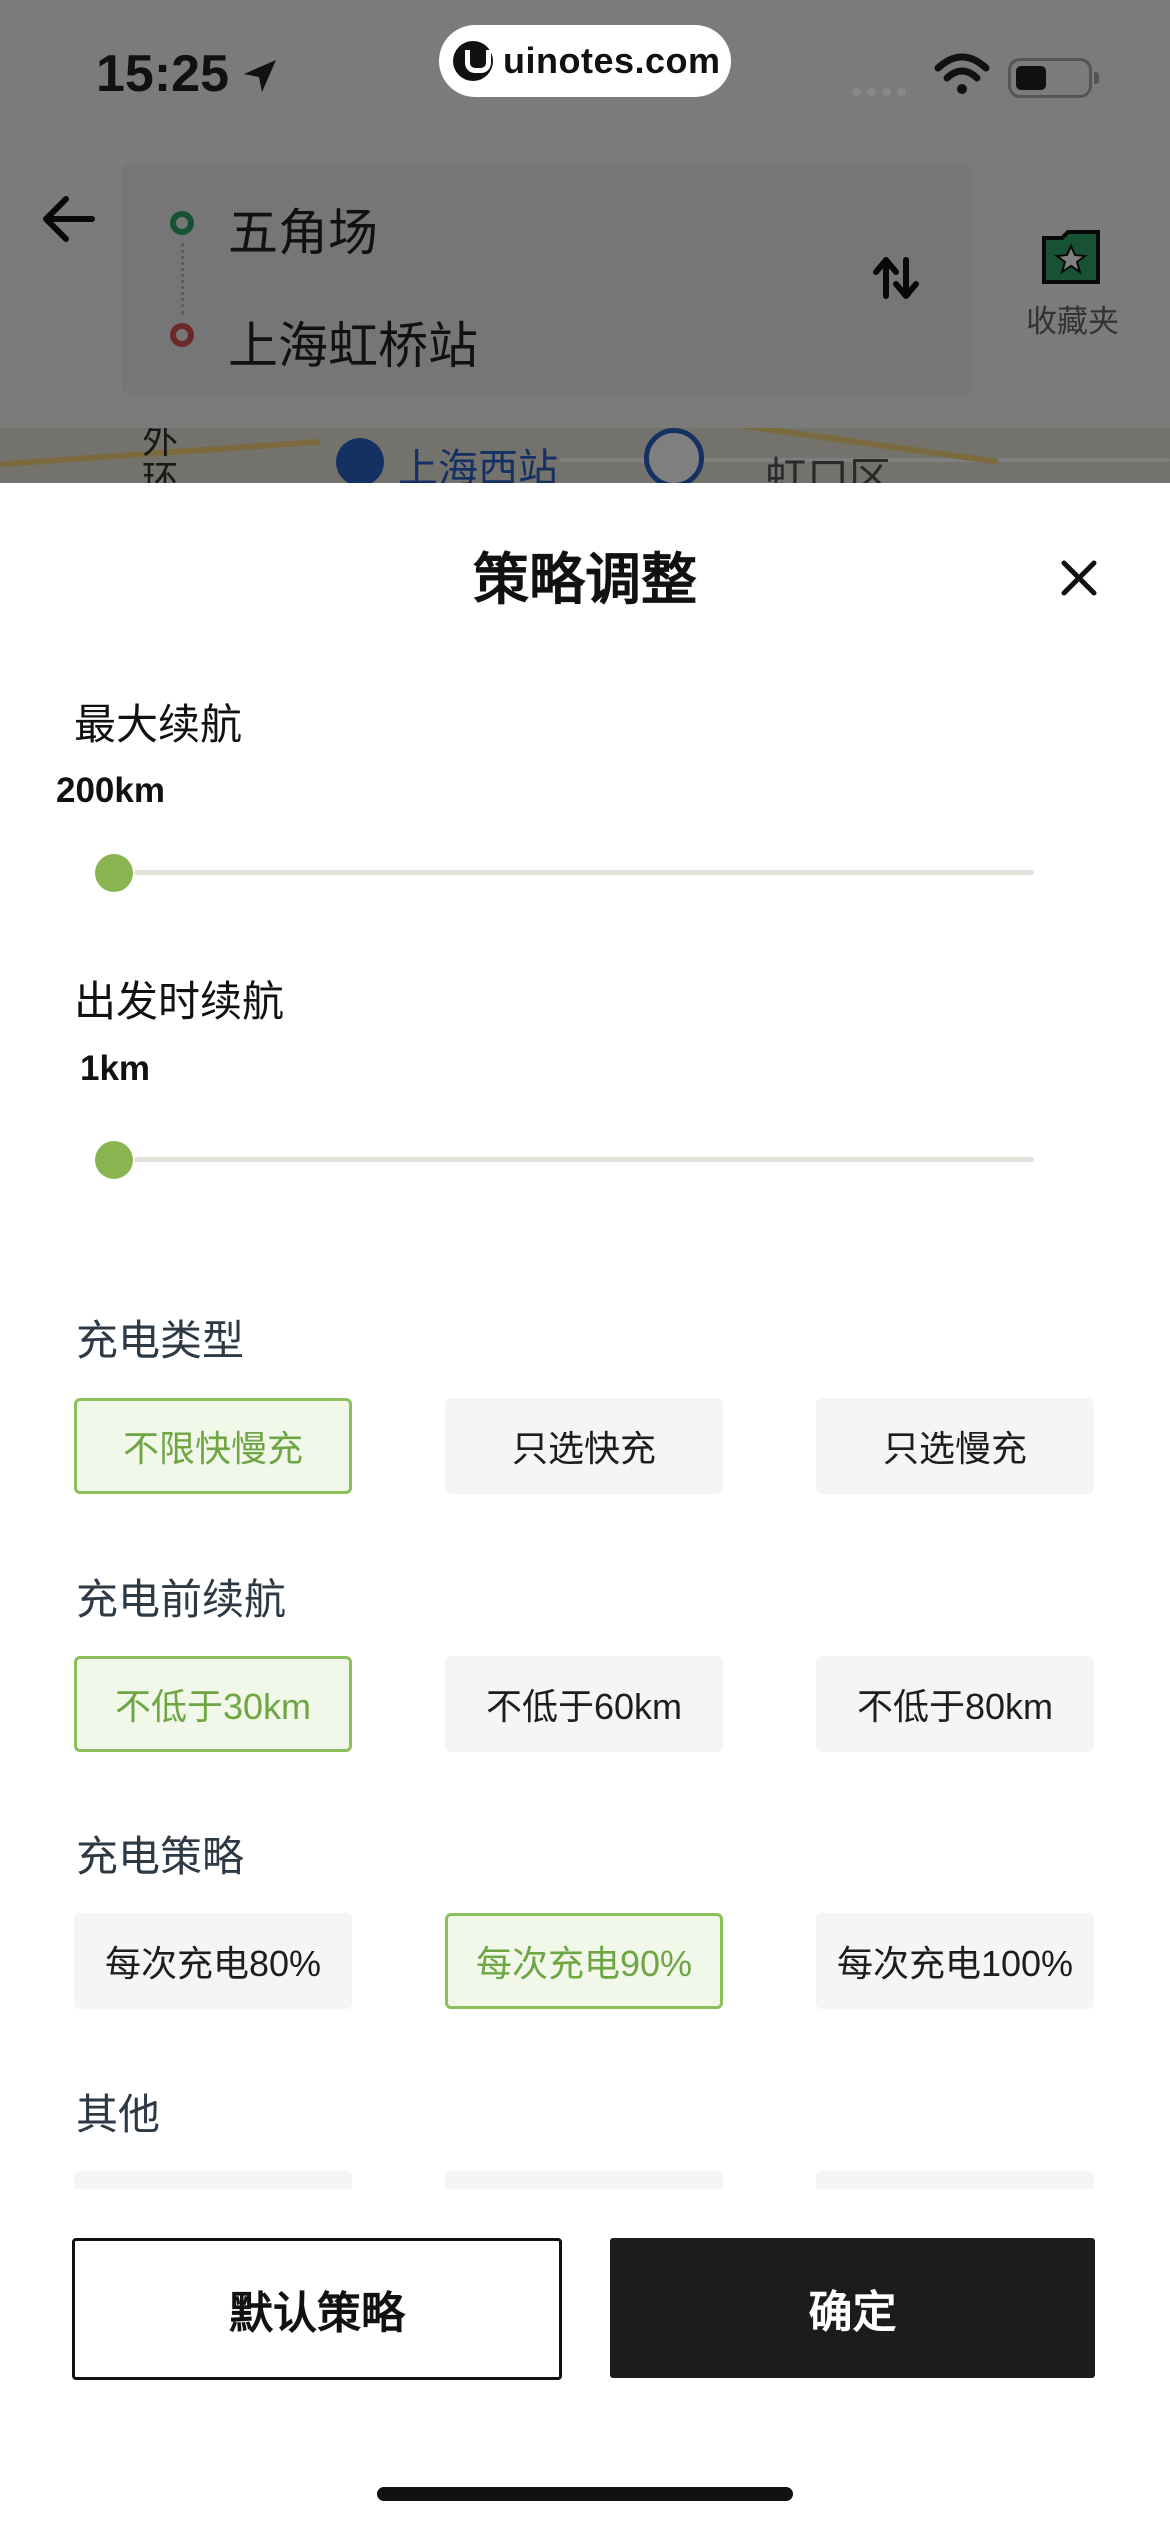 This screenshot has width=1170, height=2532. What do you see at coordinates (584, 1961) in the screenshot?
I see `option-charge-90: 每次充电90%` at bounding box center [584, 1961].